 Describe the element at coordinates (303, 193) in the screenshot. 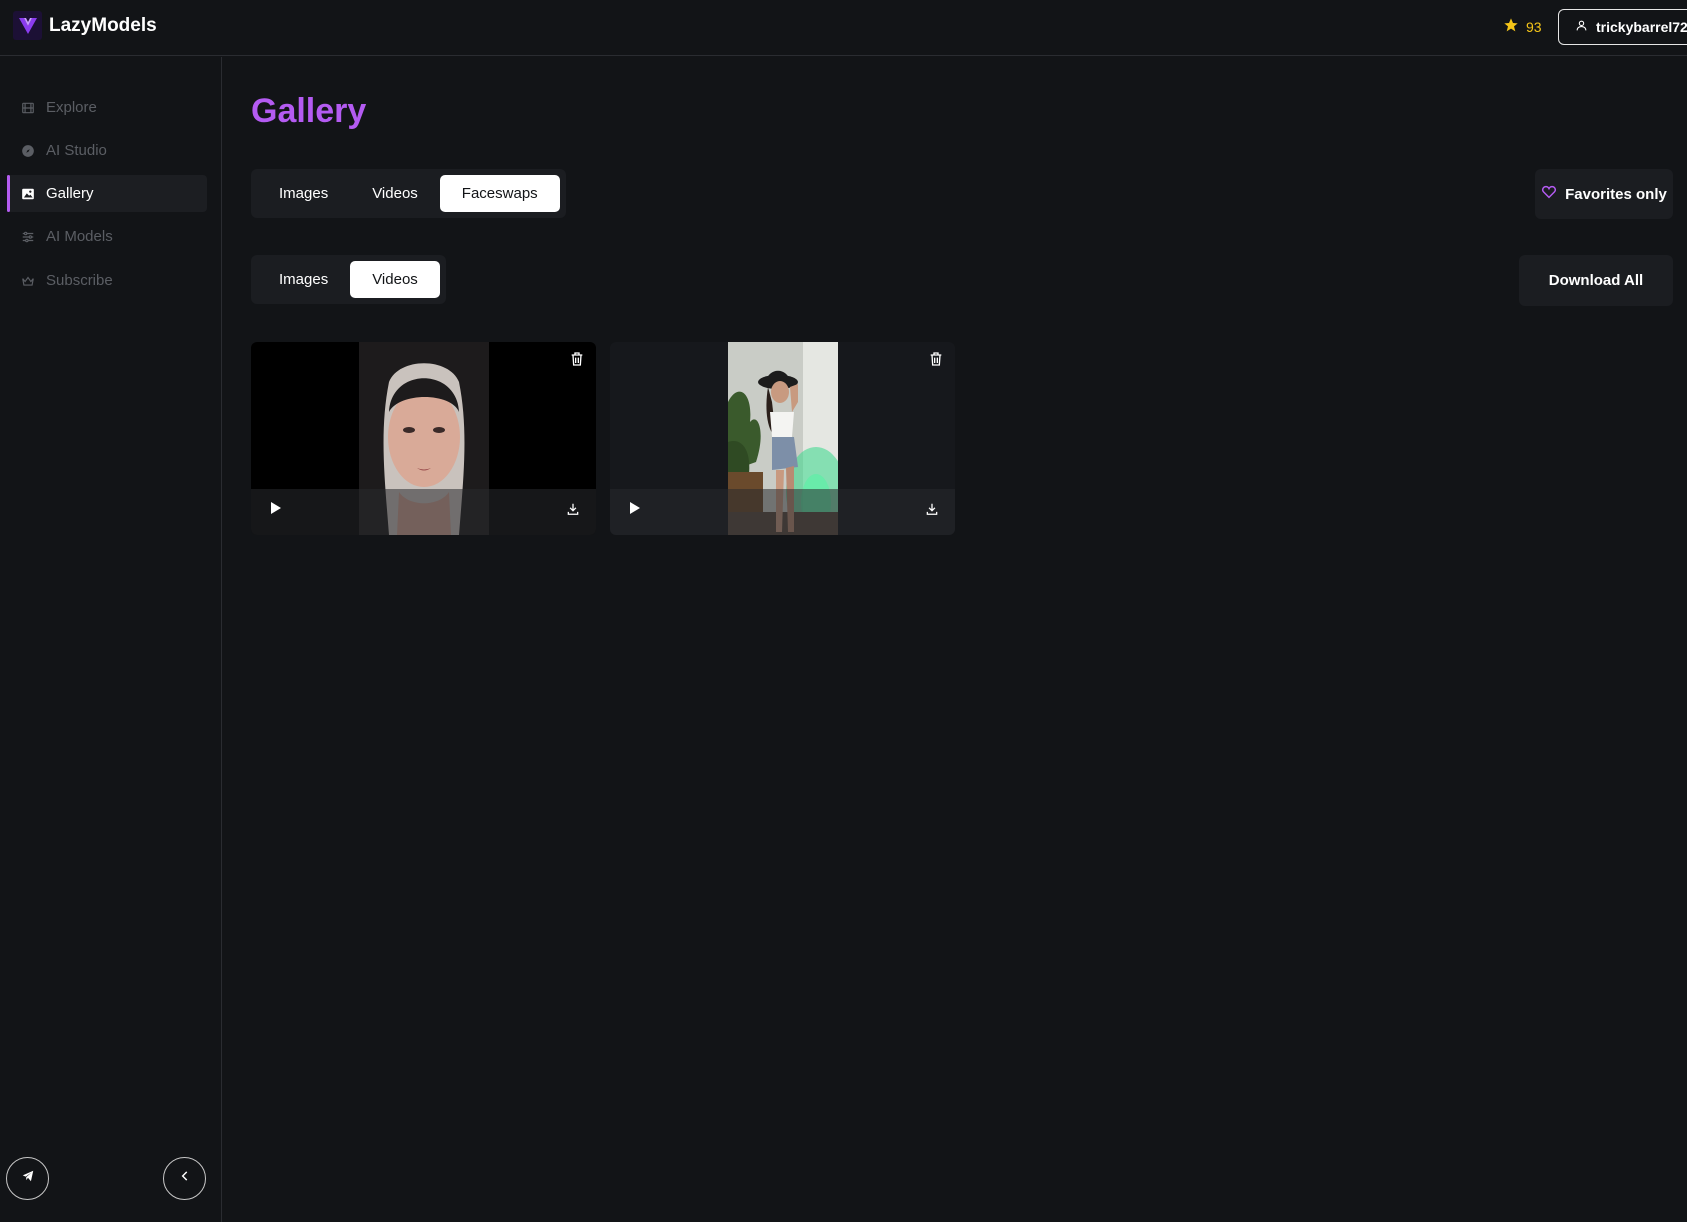

I see `tab-images: Images` at that location.